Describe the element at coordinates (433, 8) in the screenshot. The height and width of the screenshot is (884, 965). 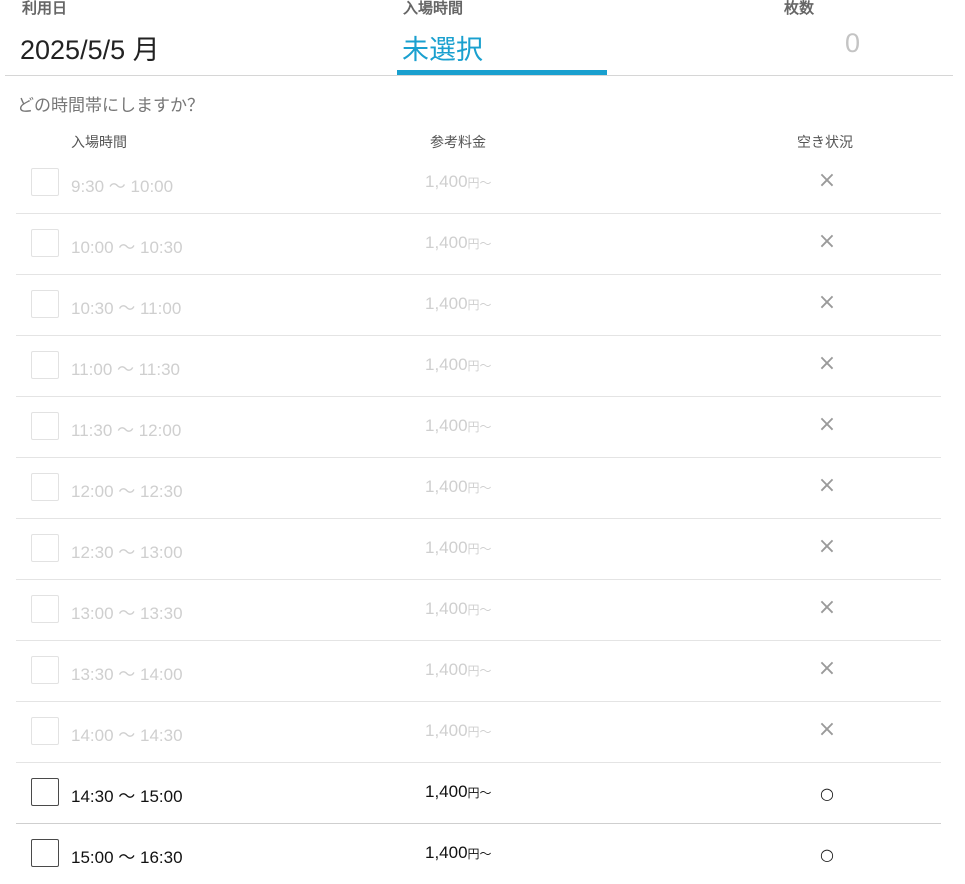
I see `entry-time-label: 入場時間` at that location.